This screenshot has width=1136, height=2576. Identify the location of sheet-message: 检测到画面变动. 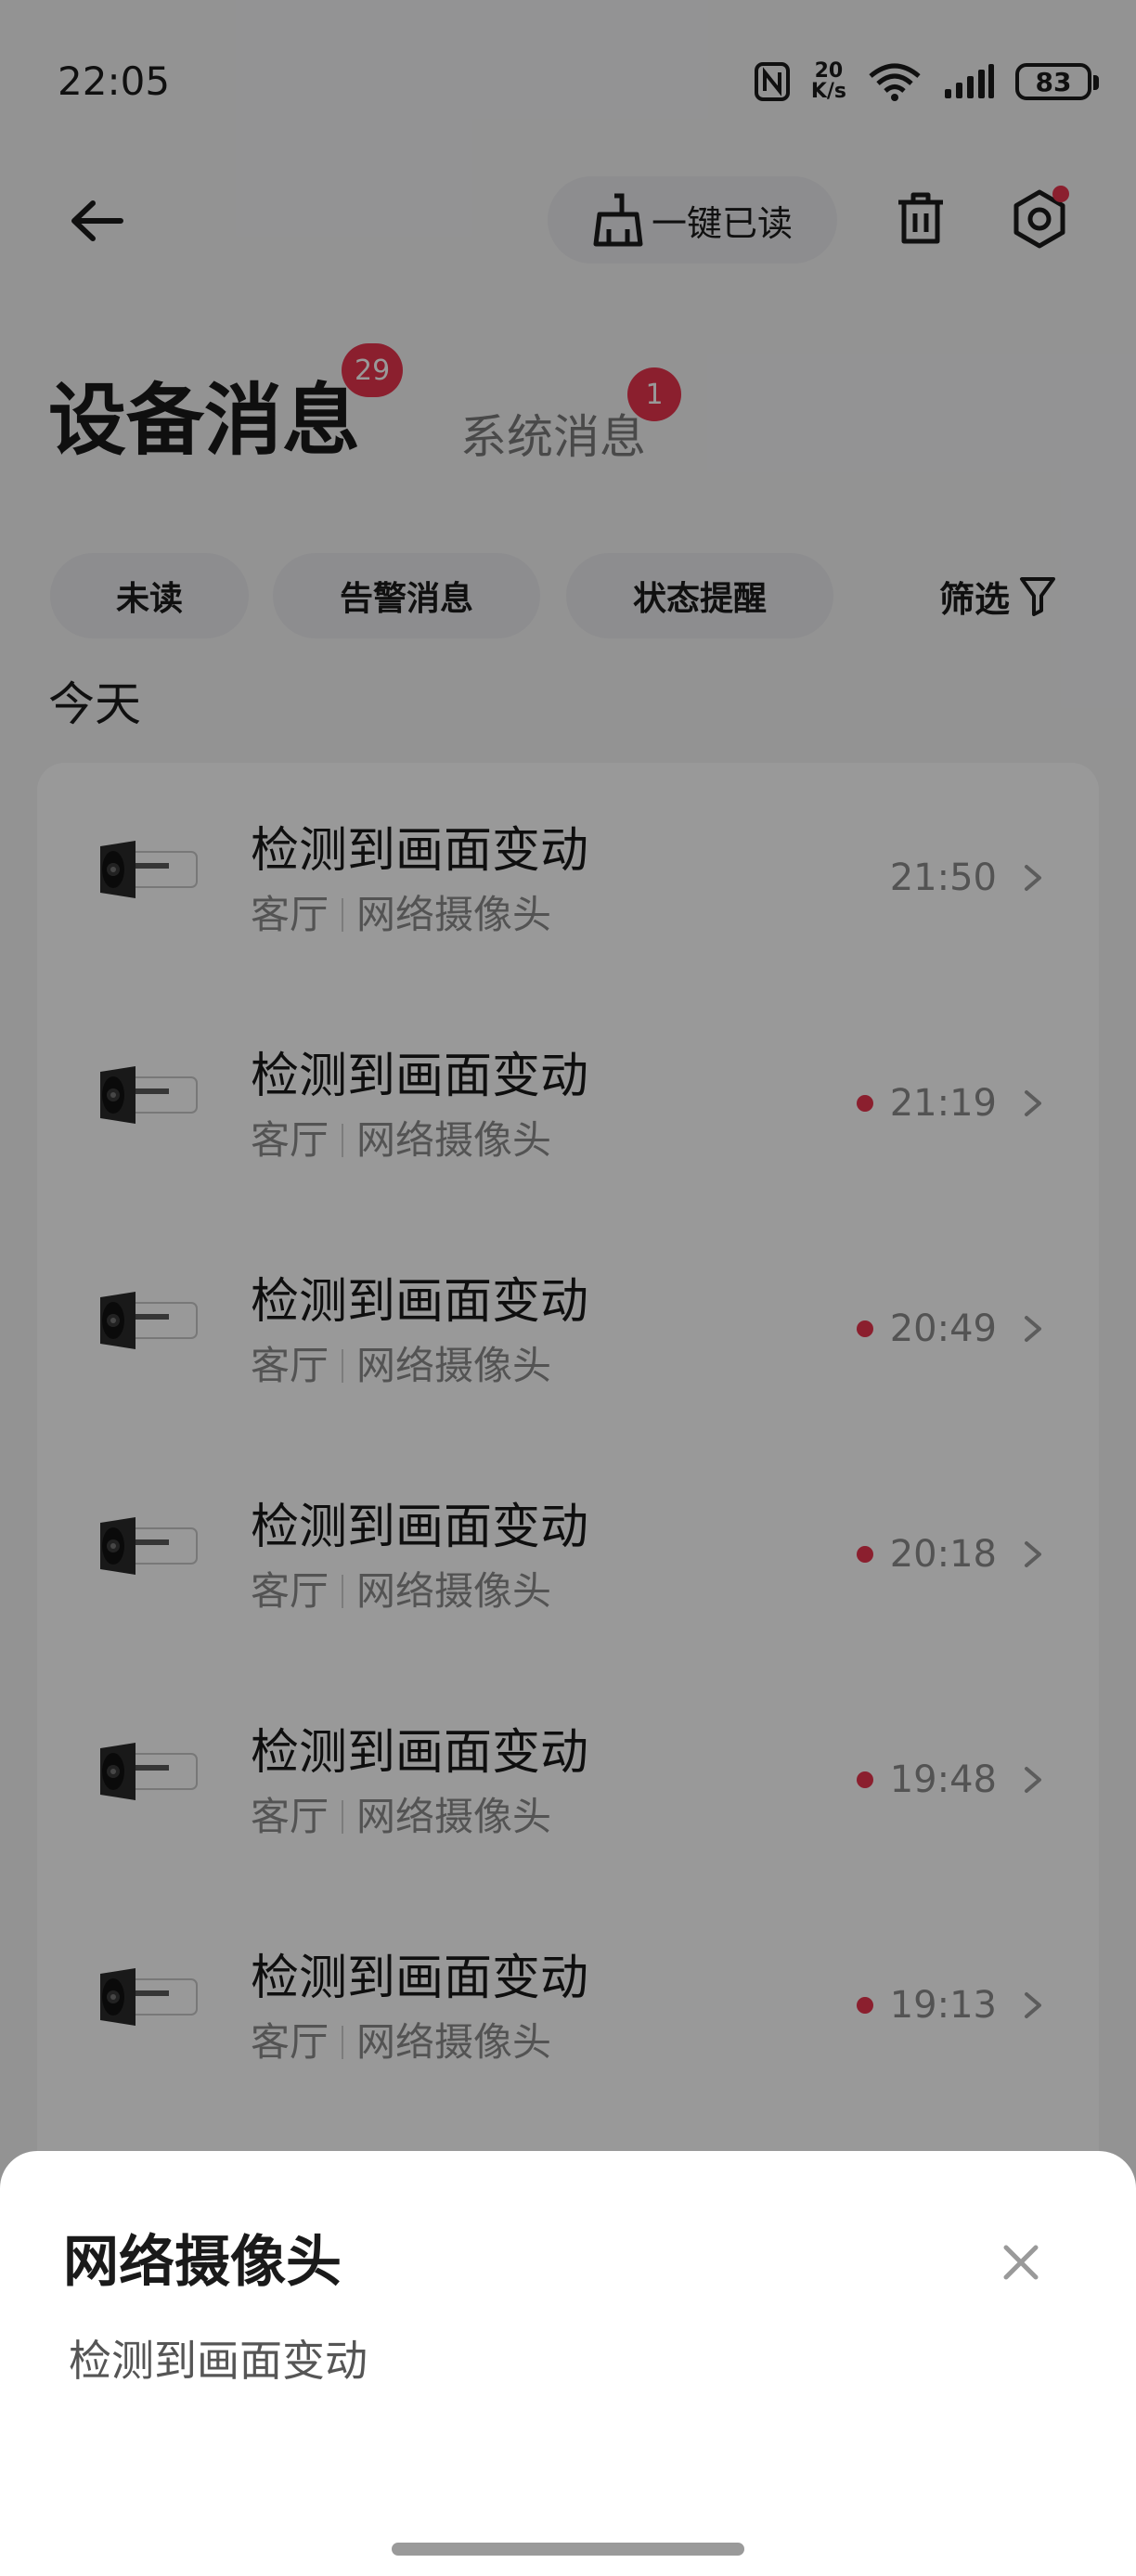
(218, 2361).